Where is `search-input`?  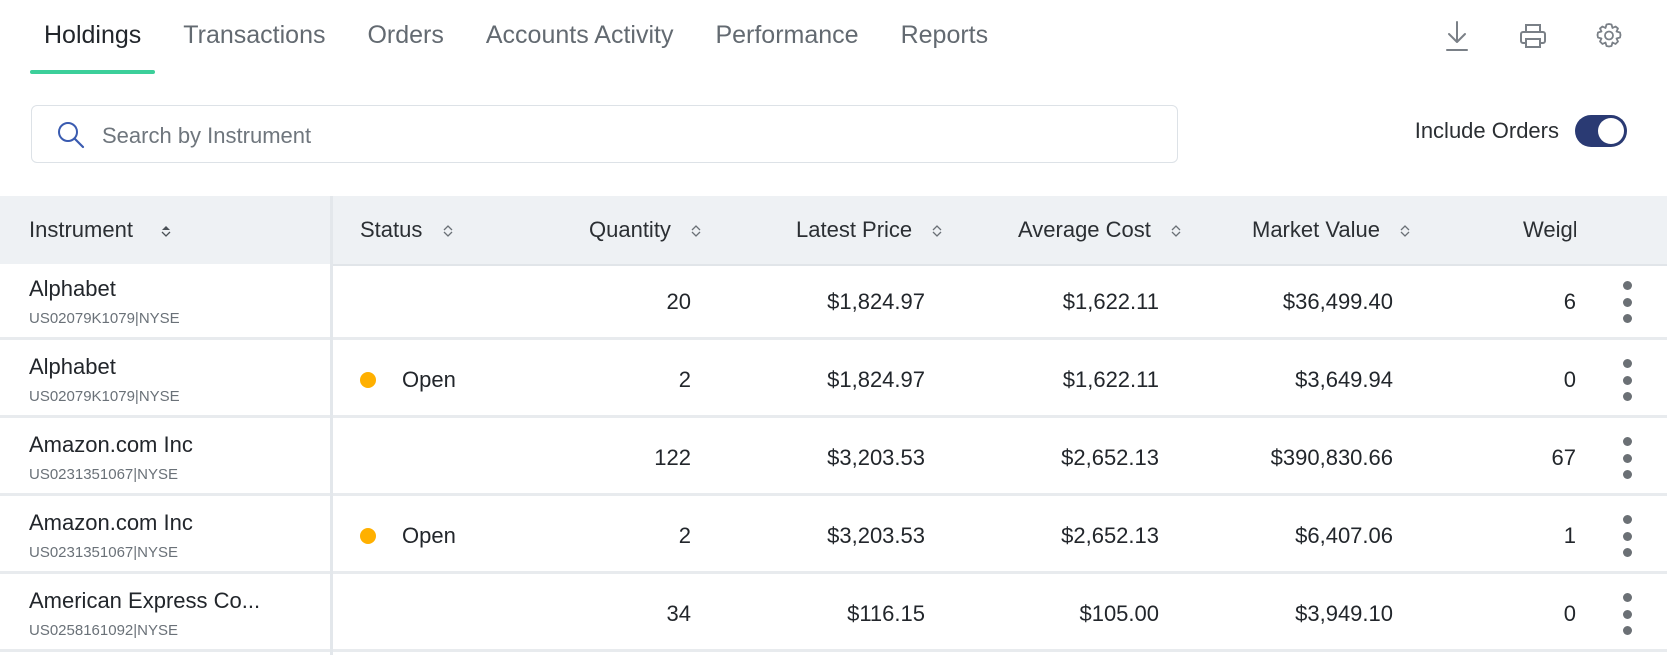
search-input is located at coordinates (627, 136).